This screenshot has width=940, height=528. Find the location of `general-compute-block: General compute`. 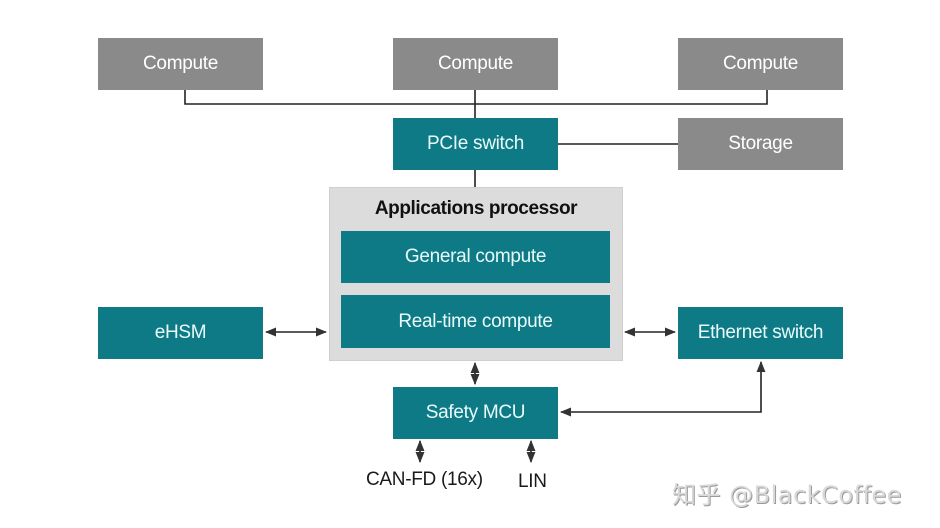

general-compute-block: General compute is located at coordinates (475, 257).